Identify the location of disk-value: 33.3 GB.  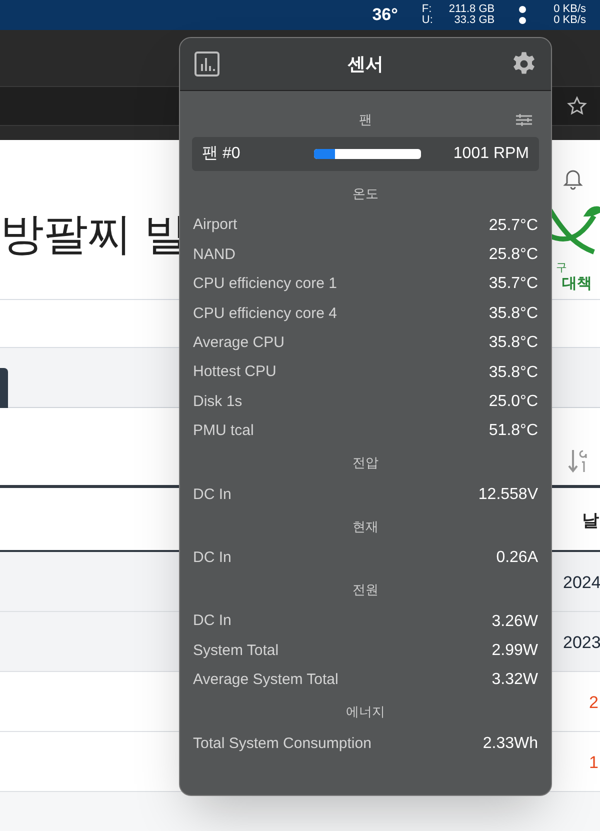
(474, 20).